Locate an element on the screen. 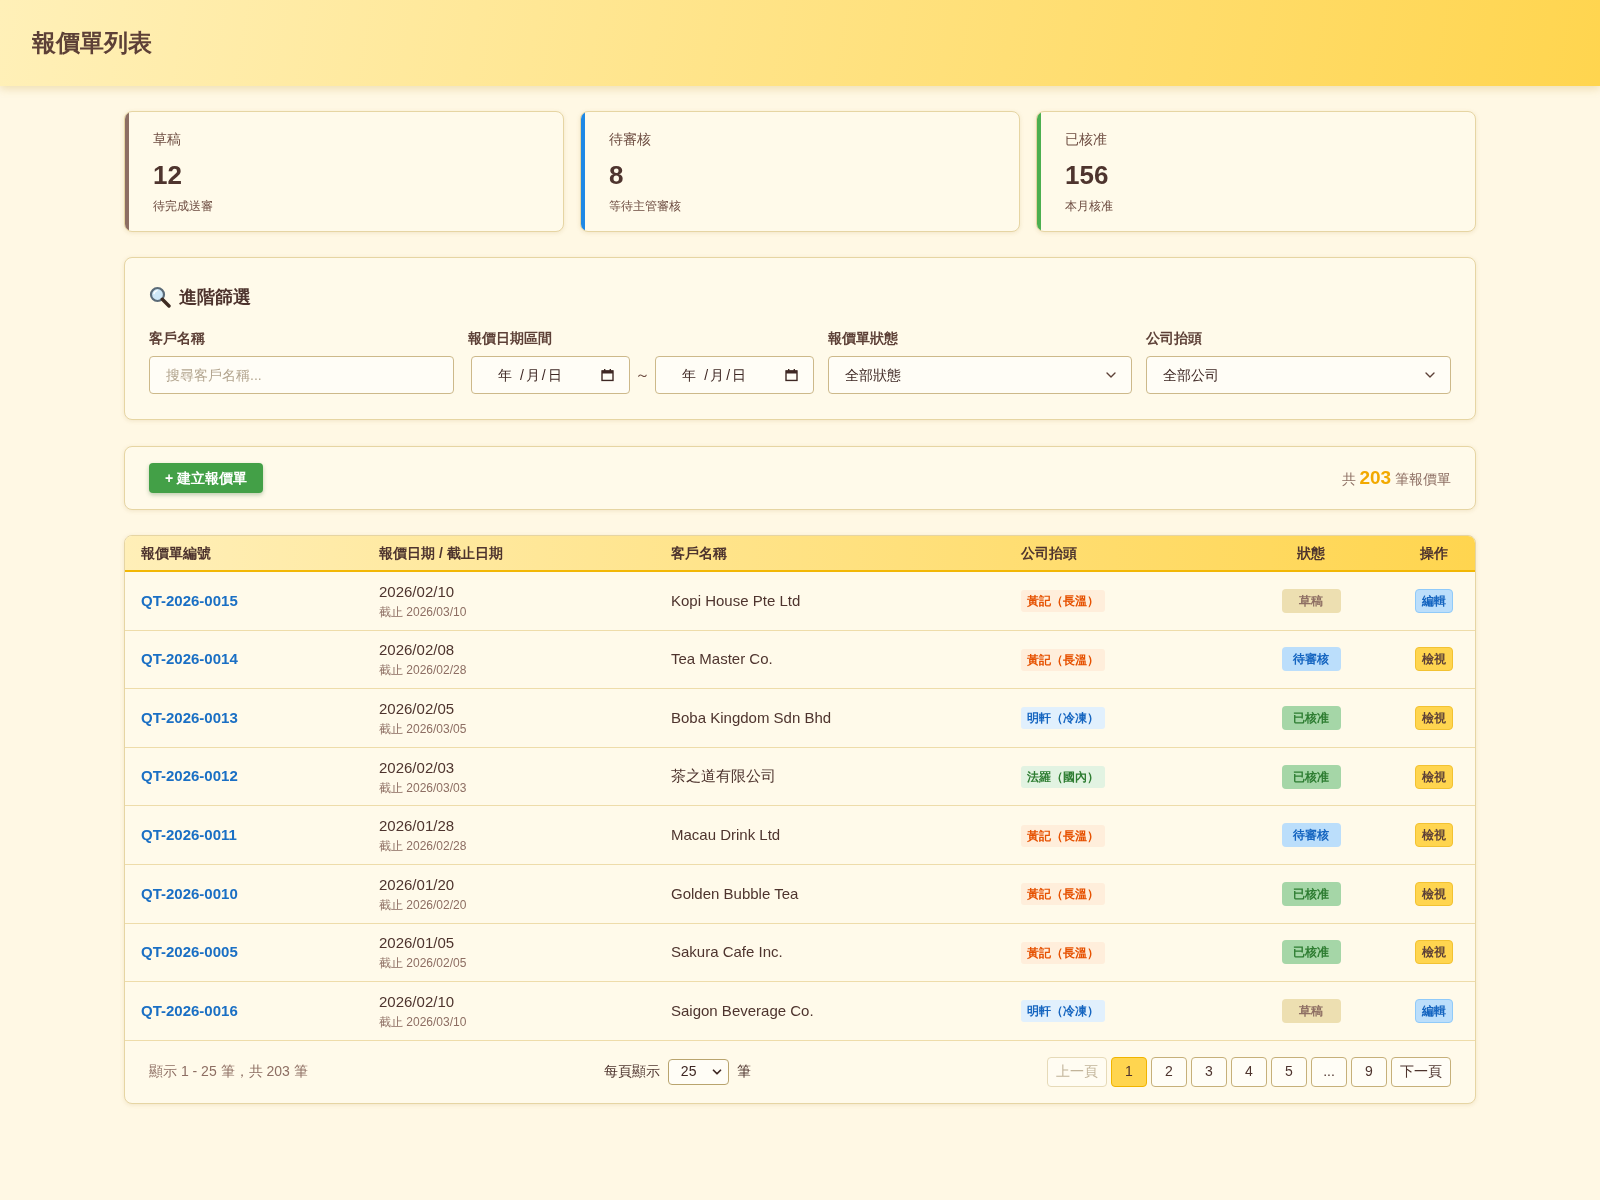 This screenshot has width=1600, height=1200. quote-id-link: QT-2026-0016 is located at coordinates (189, 1010).